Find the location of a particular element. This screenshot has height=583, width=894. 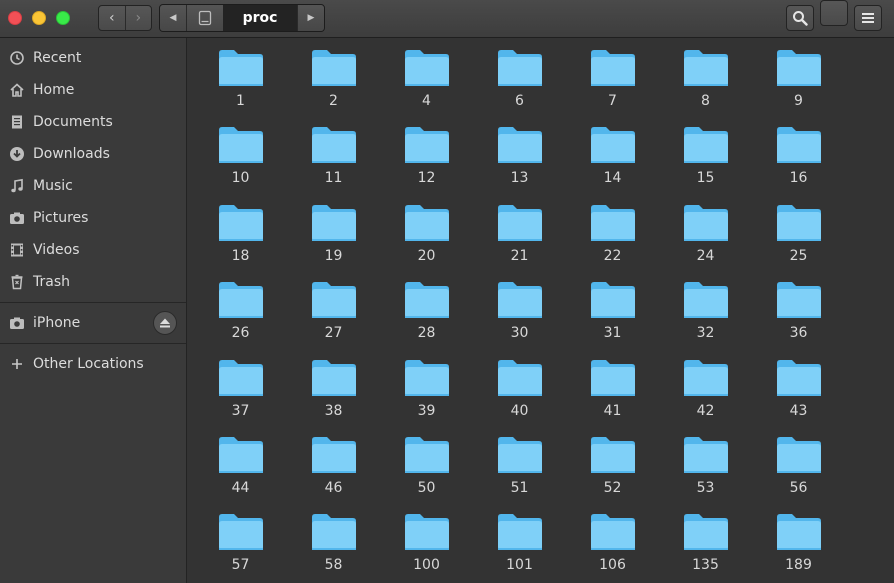

eject-button is located at coordinates (165, 323).